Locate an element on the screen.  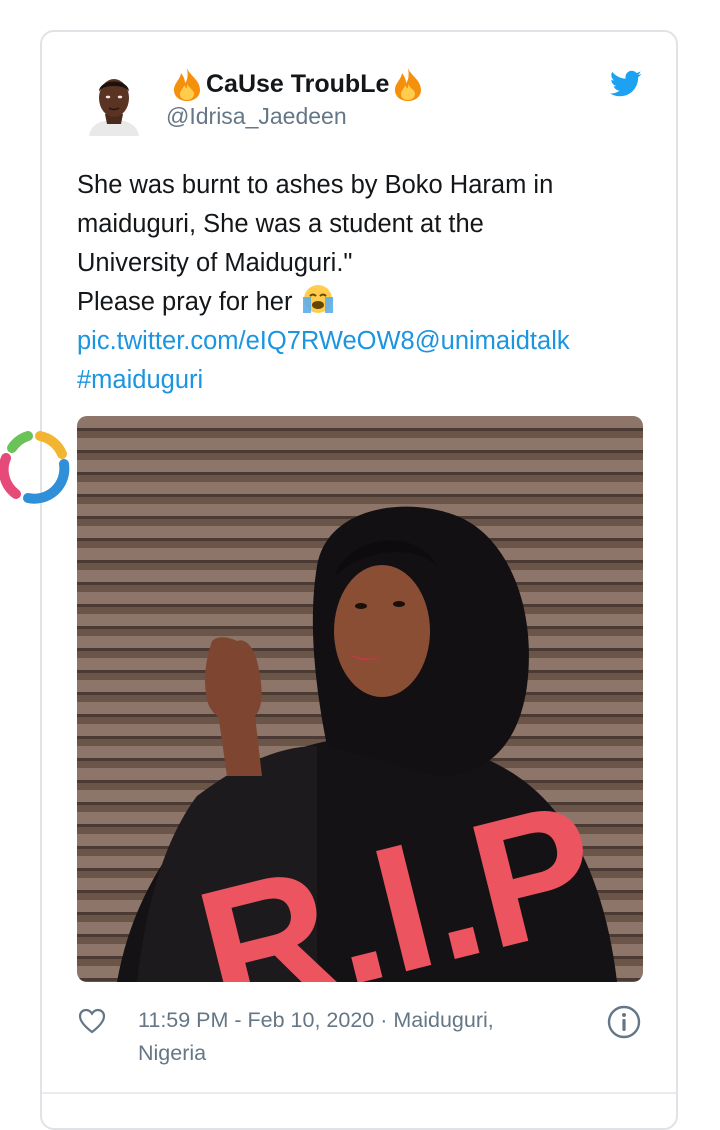
twitter-bird-icon is located at coordinates (626, 84).